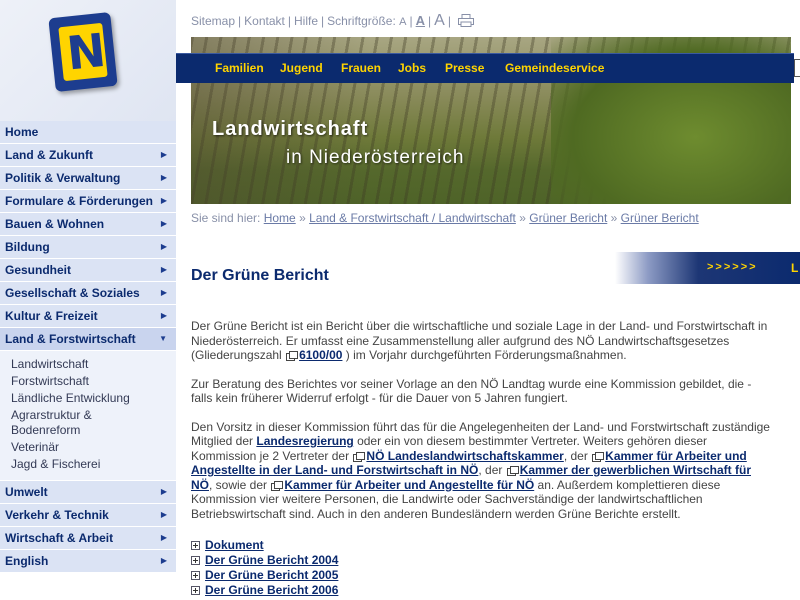 The width and height of the screenshot is (800, 600). I want to click on nav-item-formulare: Formulare & Förderungen ▶, so click(88, 201).